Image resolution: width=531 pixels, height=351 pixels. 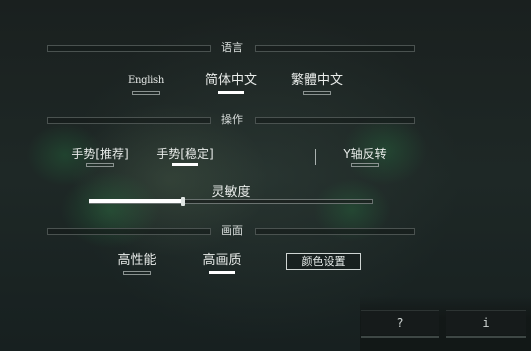 I want to click on section-title-language: 语言, so click(x=232, y=47).